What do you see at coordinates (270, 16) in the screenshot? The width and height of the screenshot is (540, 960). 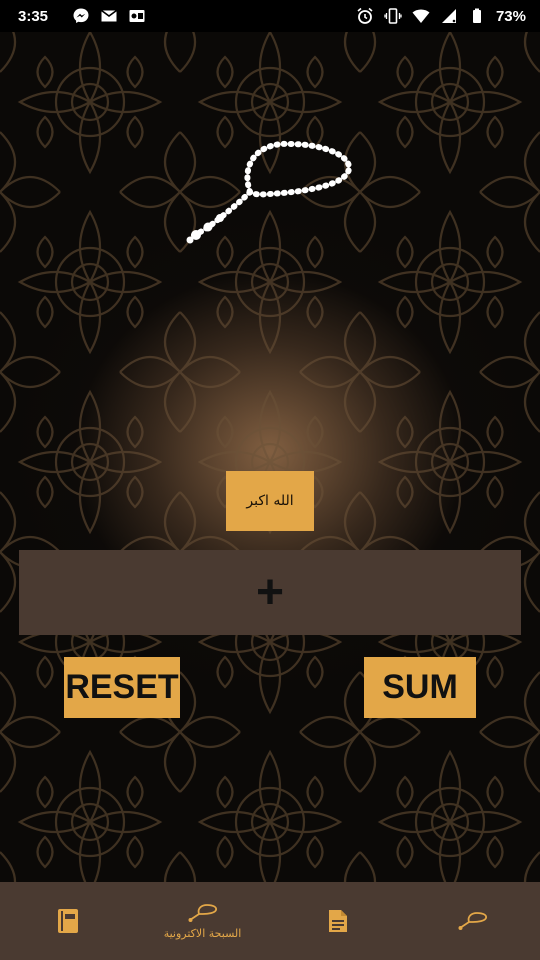 I see `status-bar: 3:35 73%` at bounding box center [270, 16].